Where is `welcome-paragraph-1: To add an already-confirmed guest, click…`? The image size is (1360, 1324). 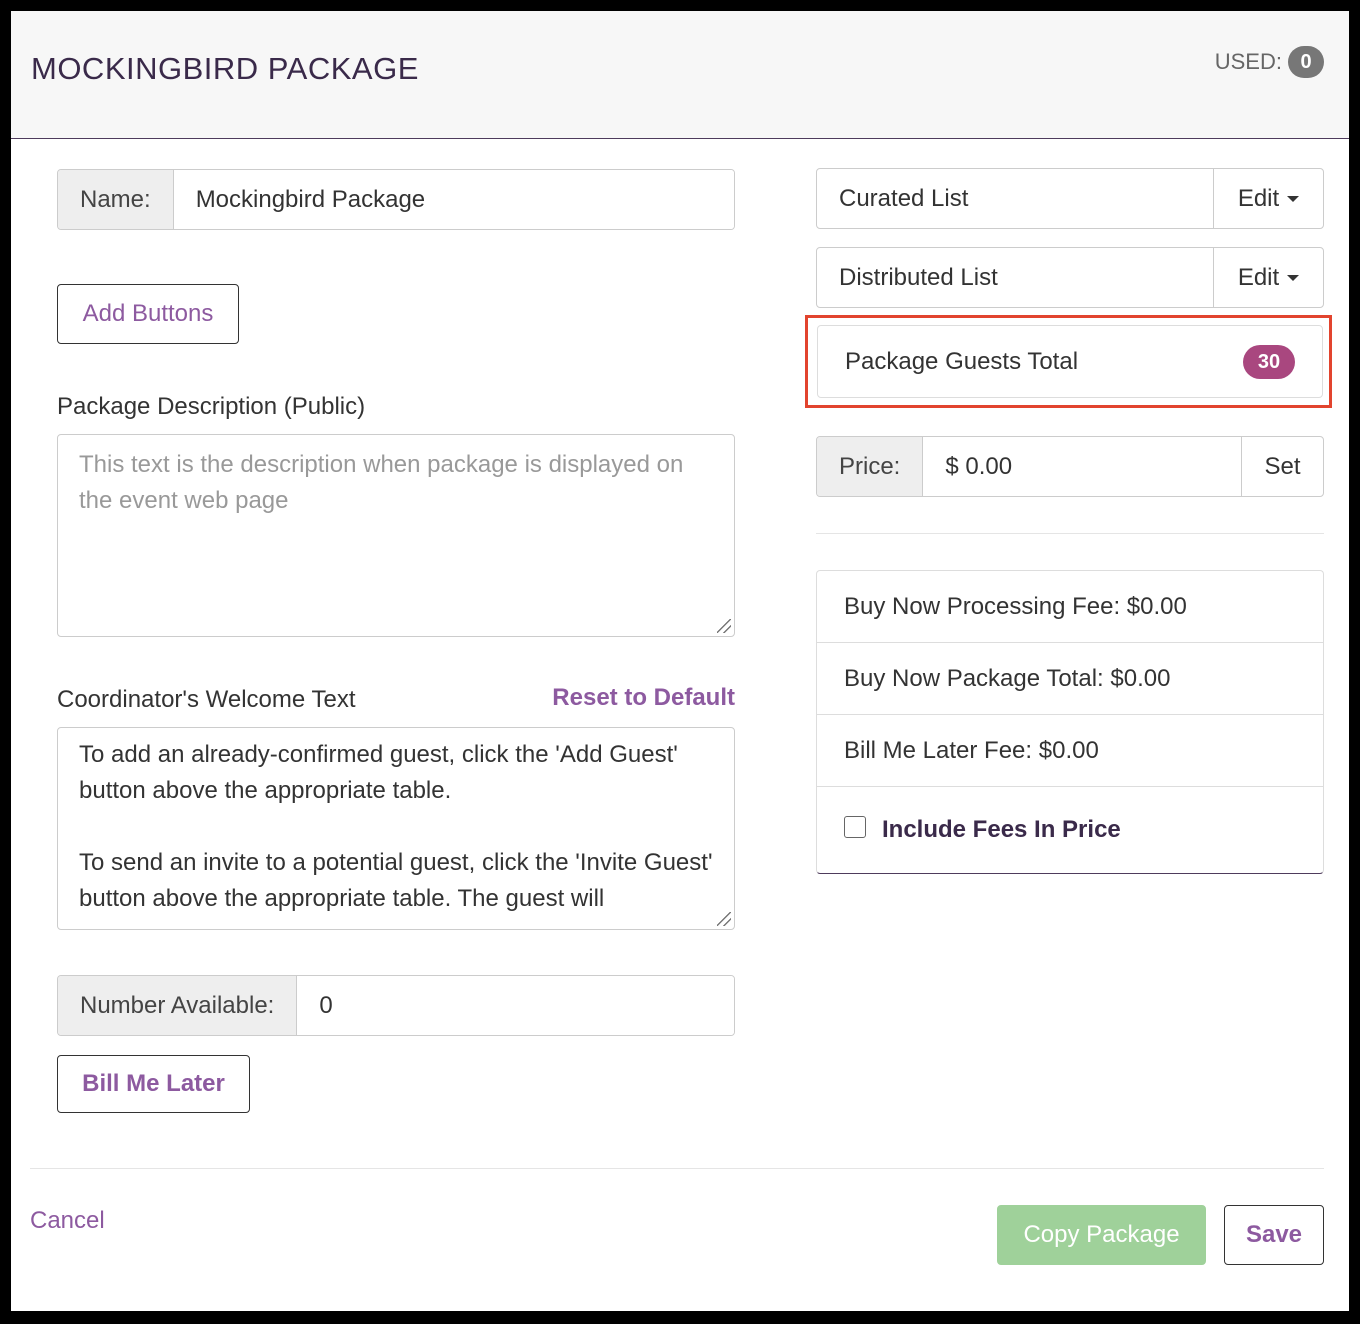
welcome-paragraph-1: To add an already-confirmed guest, click… is located at coordinates (378, 772).